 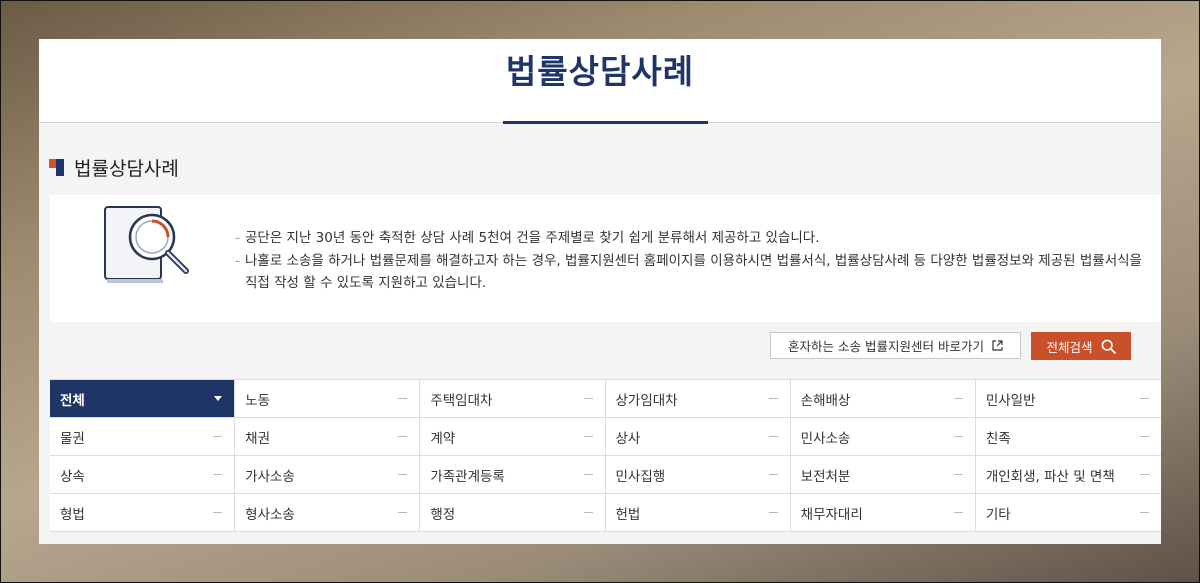 I want to click on category-label: 민사일반, so click(x=1010, y=400).